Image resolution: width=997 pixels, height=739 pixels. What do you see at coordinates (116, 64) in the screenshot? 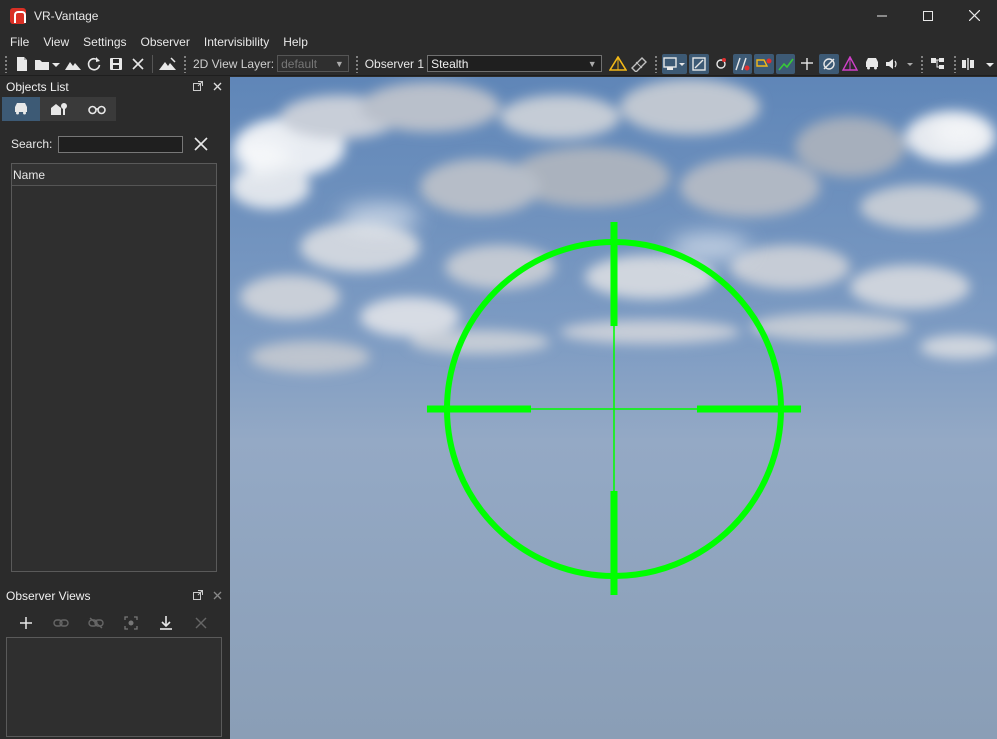
I see `save-icon` at bounding box center [116, 64].